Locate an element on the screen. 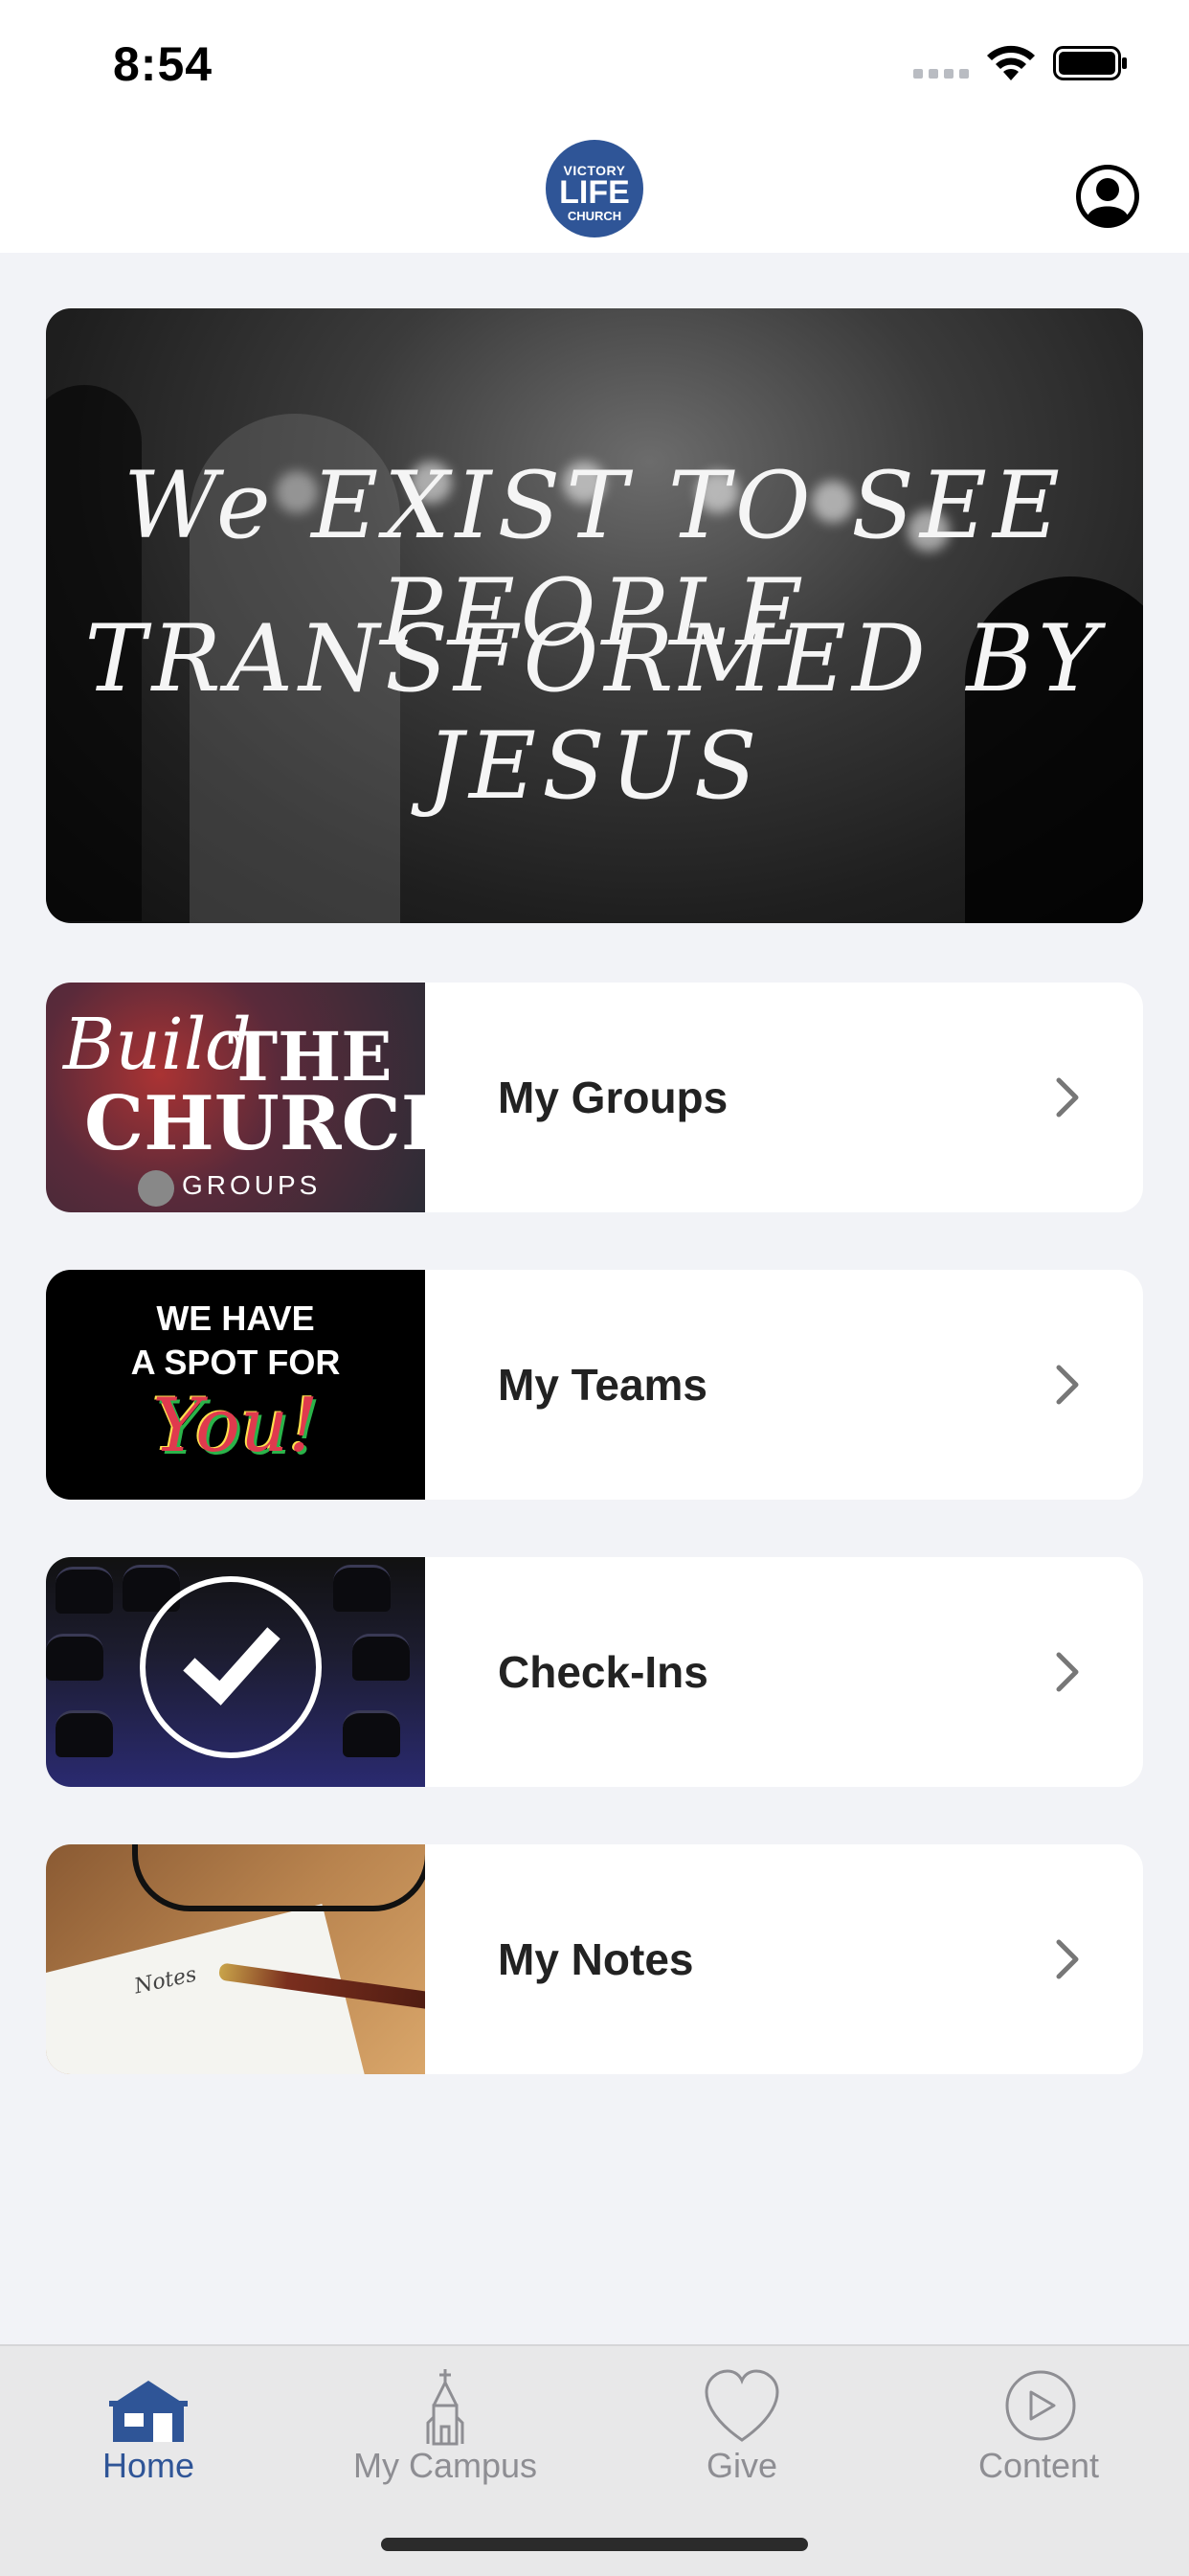 This screenshot has height=2576, width=1189. check-ins-card: Check-Ins is located at coordinates (594, 1672).